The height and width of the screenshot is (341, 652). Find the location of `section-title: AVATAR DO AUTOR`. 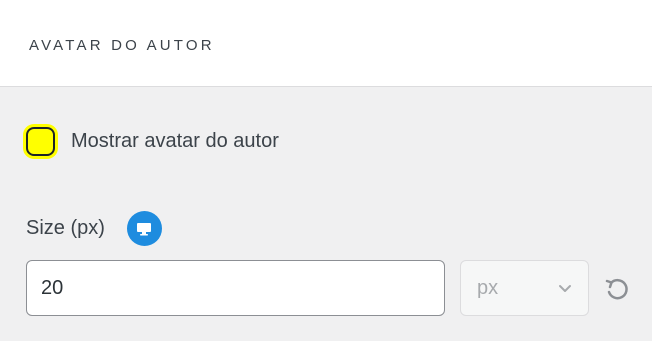

section-title: AVATAR DO AUTOR is located at coordinates (122, 45).